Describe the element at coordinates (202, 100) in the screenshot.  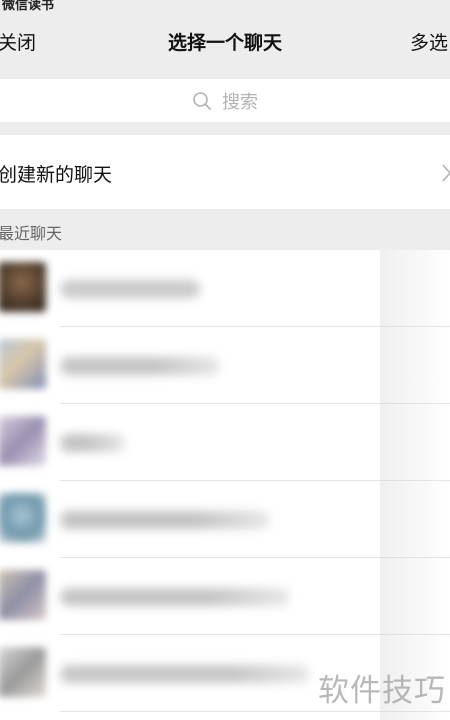
I see `search-icon` at that location.